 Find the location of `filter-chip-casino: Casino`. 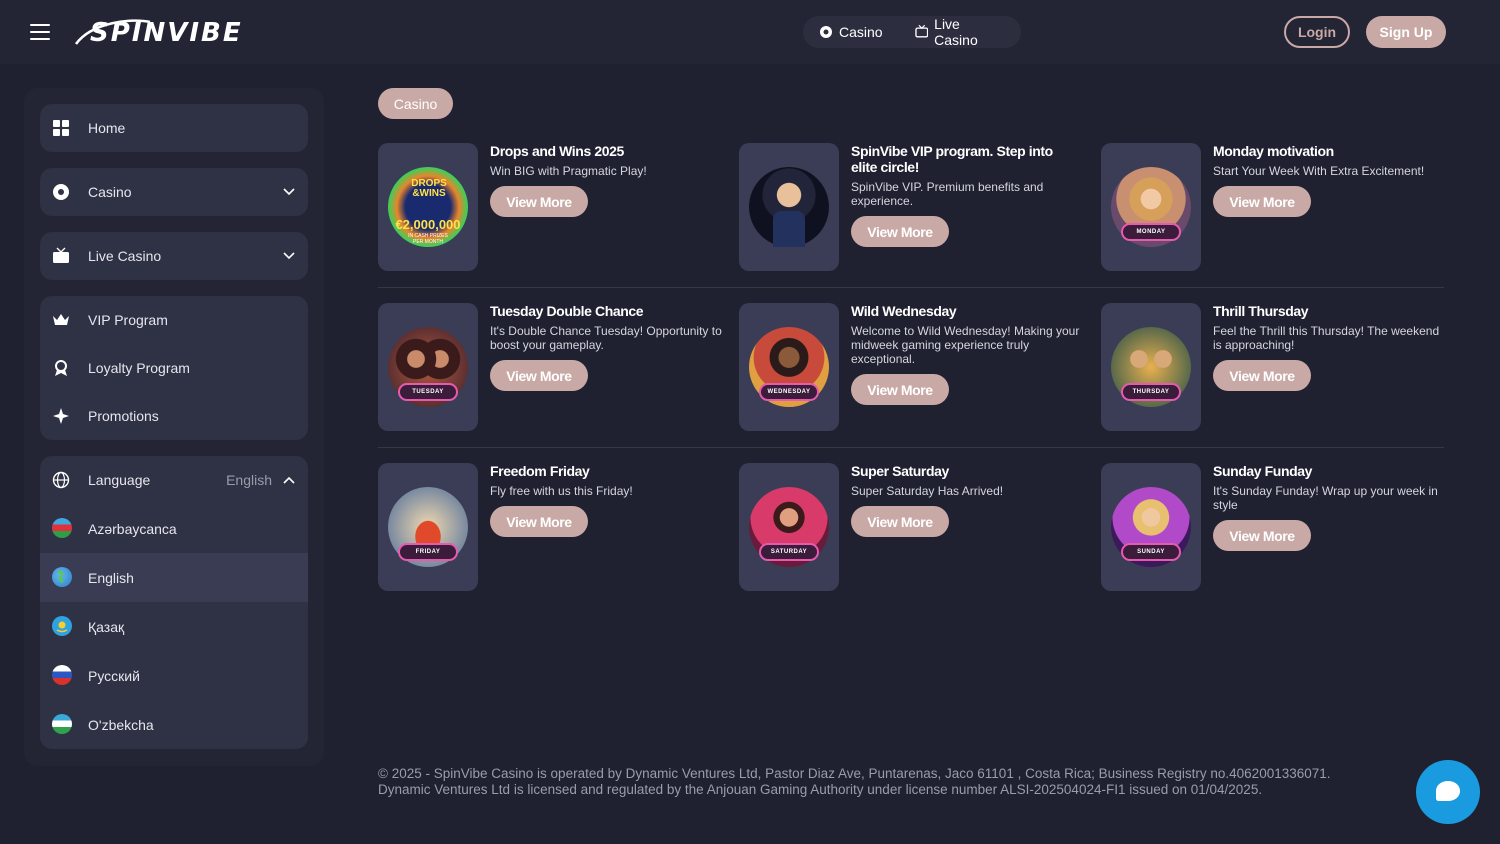

filter-chip-casino: Casino is located at coordinates (415, 103).